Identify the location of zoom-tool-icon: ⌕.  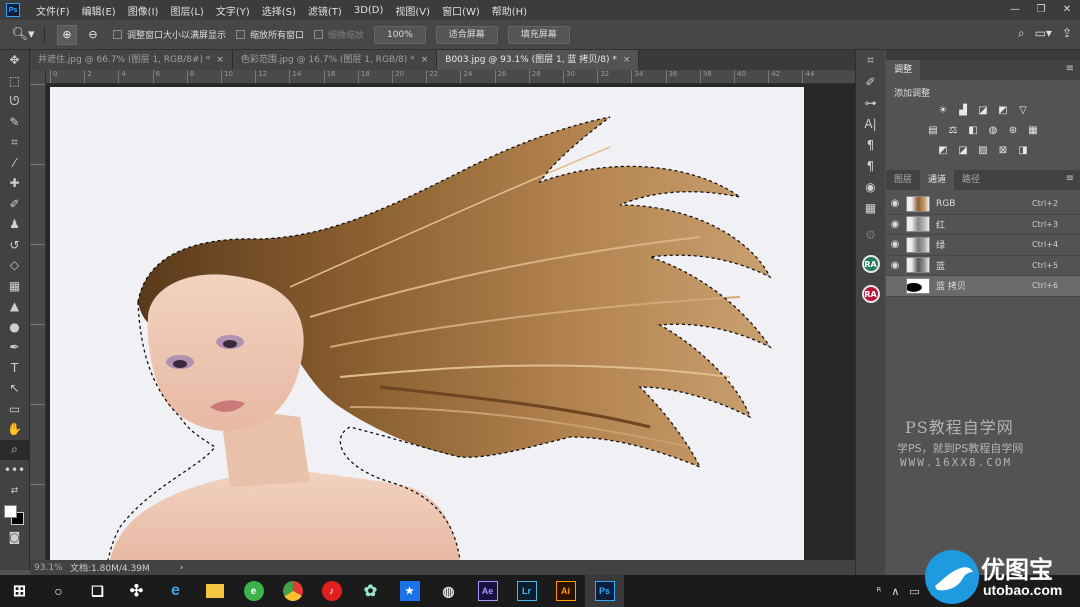
(14, 449).